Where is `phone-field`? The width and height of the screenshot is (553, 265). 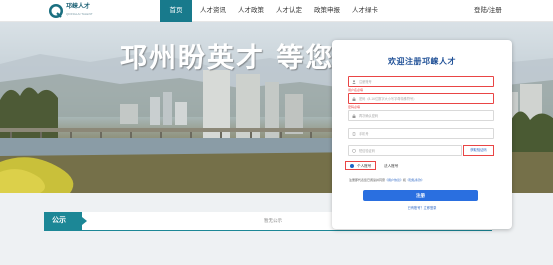 phone-field is located at coordinates (421, 133).